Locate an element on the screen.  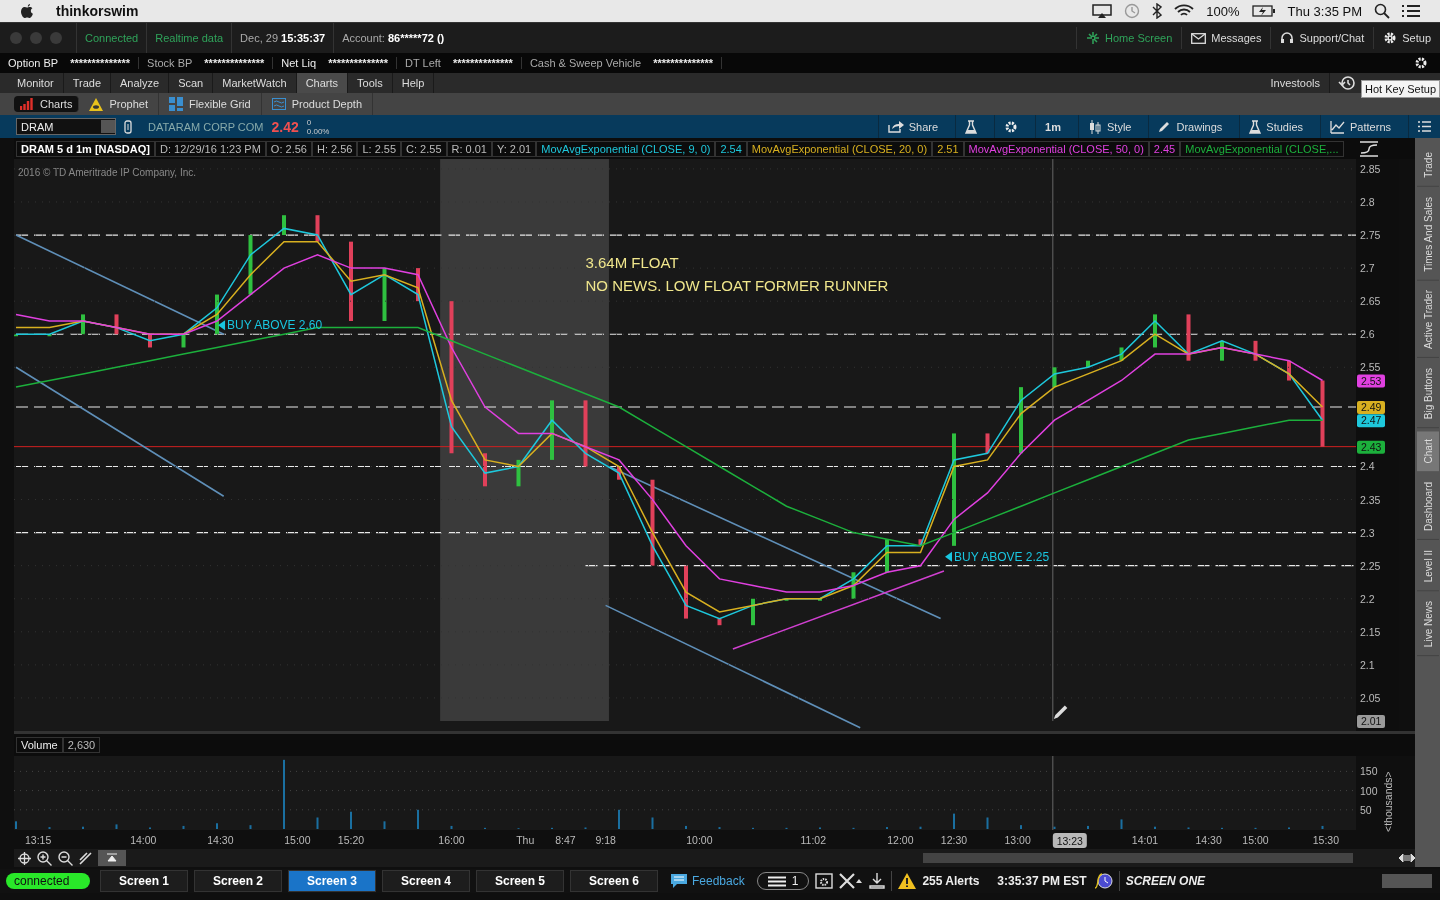
screen-tab: Screen 6 is located at coordinates (614, 881).